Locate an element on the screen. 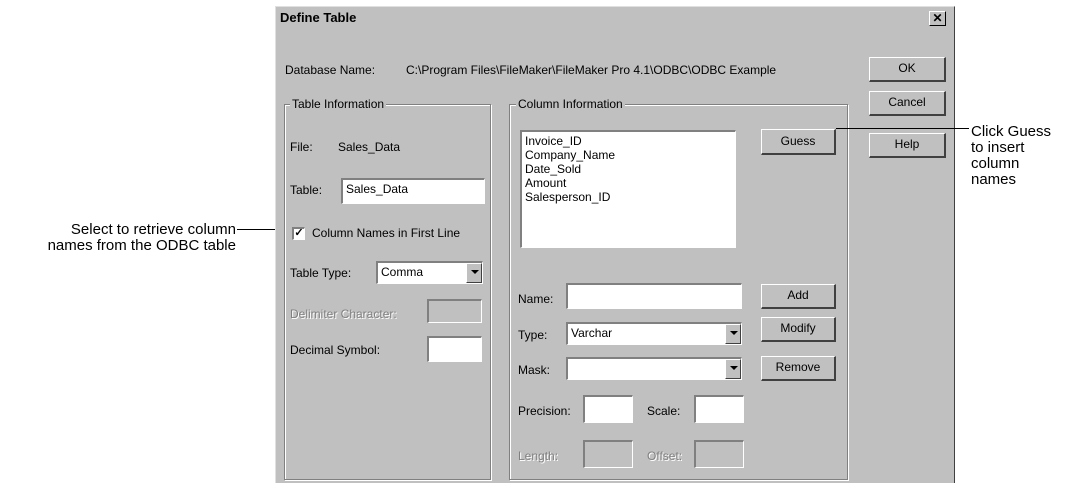 The image size is (1075, 483). modify-label: Modify is located at coordinates (798, 328).